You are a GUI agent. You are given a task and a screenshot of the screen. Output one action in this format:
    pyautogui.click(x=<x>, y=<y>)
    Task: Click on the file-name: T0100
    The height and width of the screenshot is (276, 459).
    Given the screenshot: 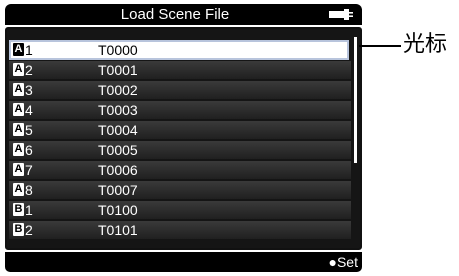 What is the action you would take?
    pyautogui.click(x=118, y=210)
    